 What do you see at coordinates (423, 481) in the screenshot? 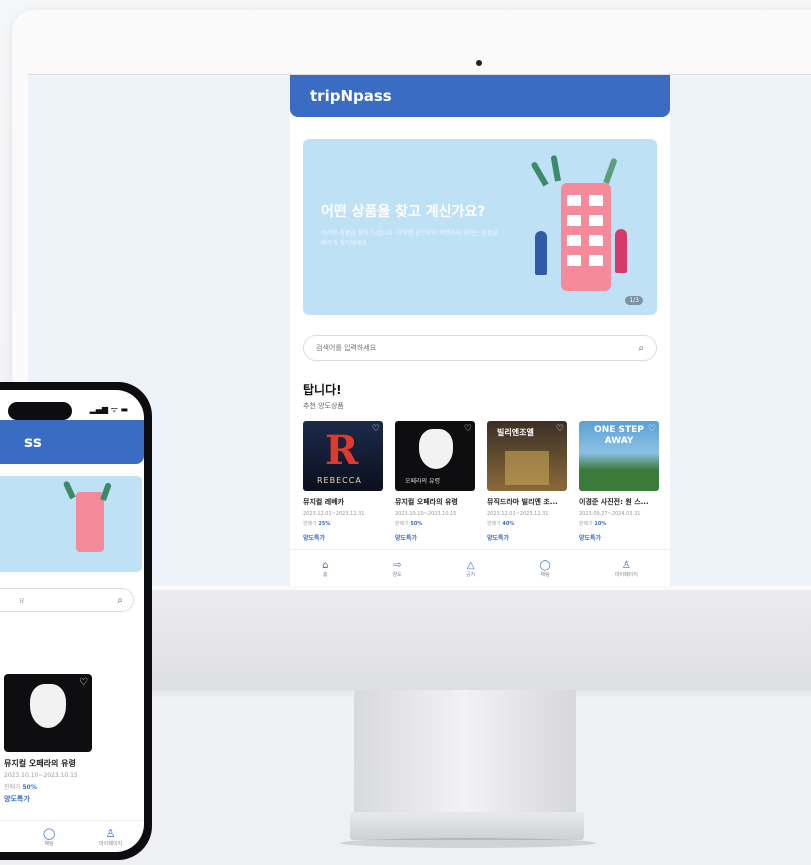
I see `poster-text: 오페라의 유령` at bounding box center [423, 481].